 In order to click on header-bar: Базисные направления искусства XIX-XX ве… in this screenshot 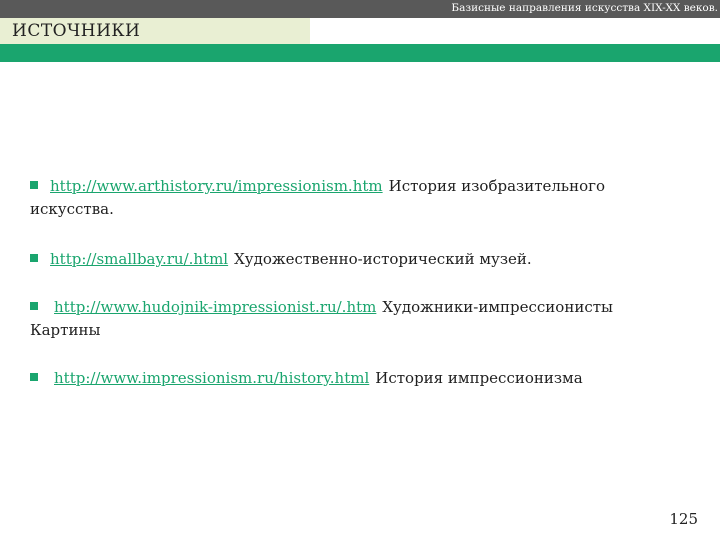, I will do `click(360, 9)`.